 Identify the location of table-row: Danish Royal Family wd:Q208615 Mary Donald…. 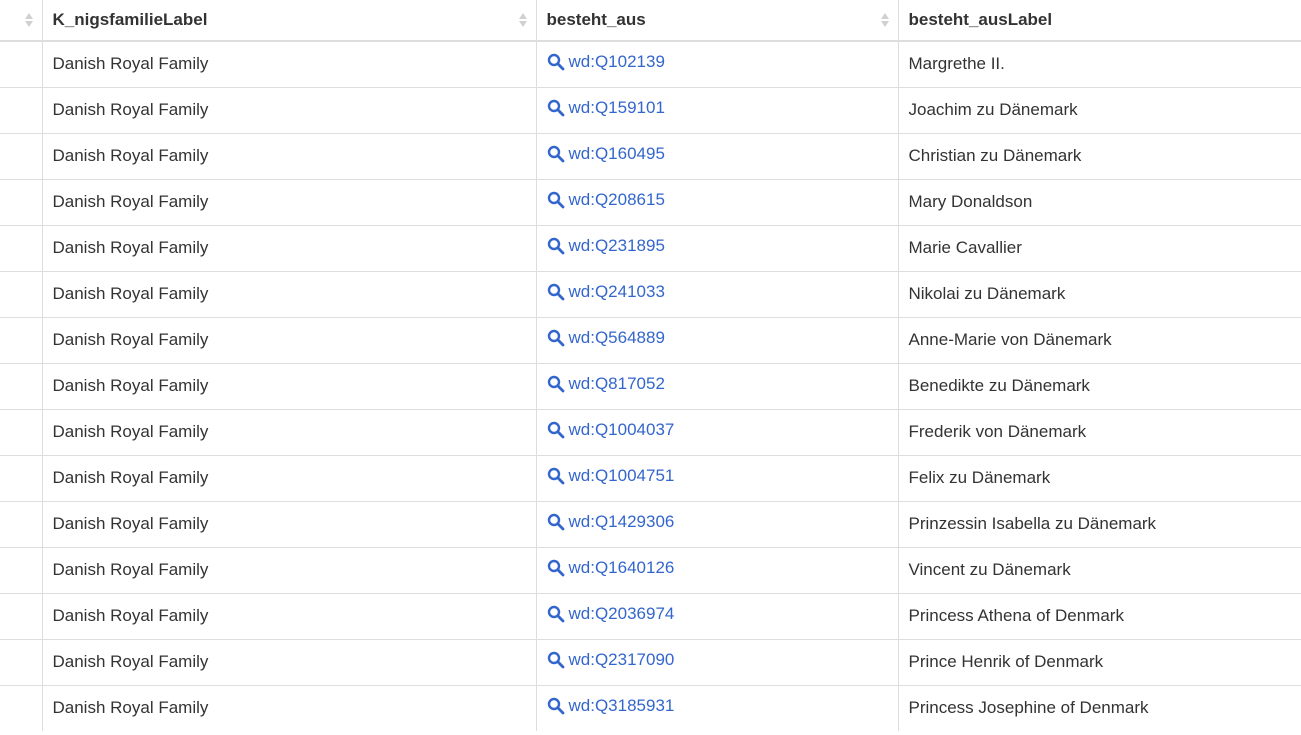
(650, 201).